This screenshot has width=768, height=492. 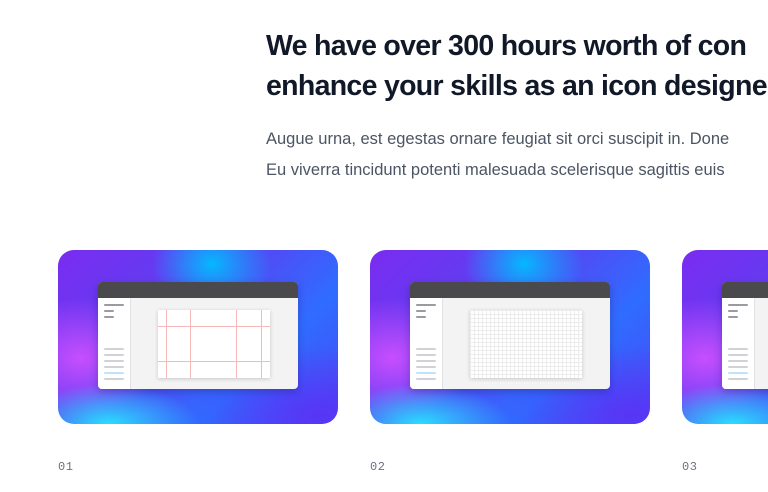 I want to click on card-number: 02, so click(x=378, y=467).